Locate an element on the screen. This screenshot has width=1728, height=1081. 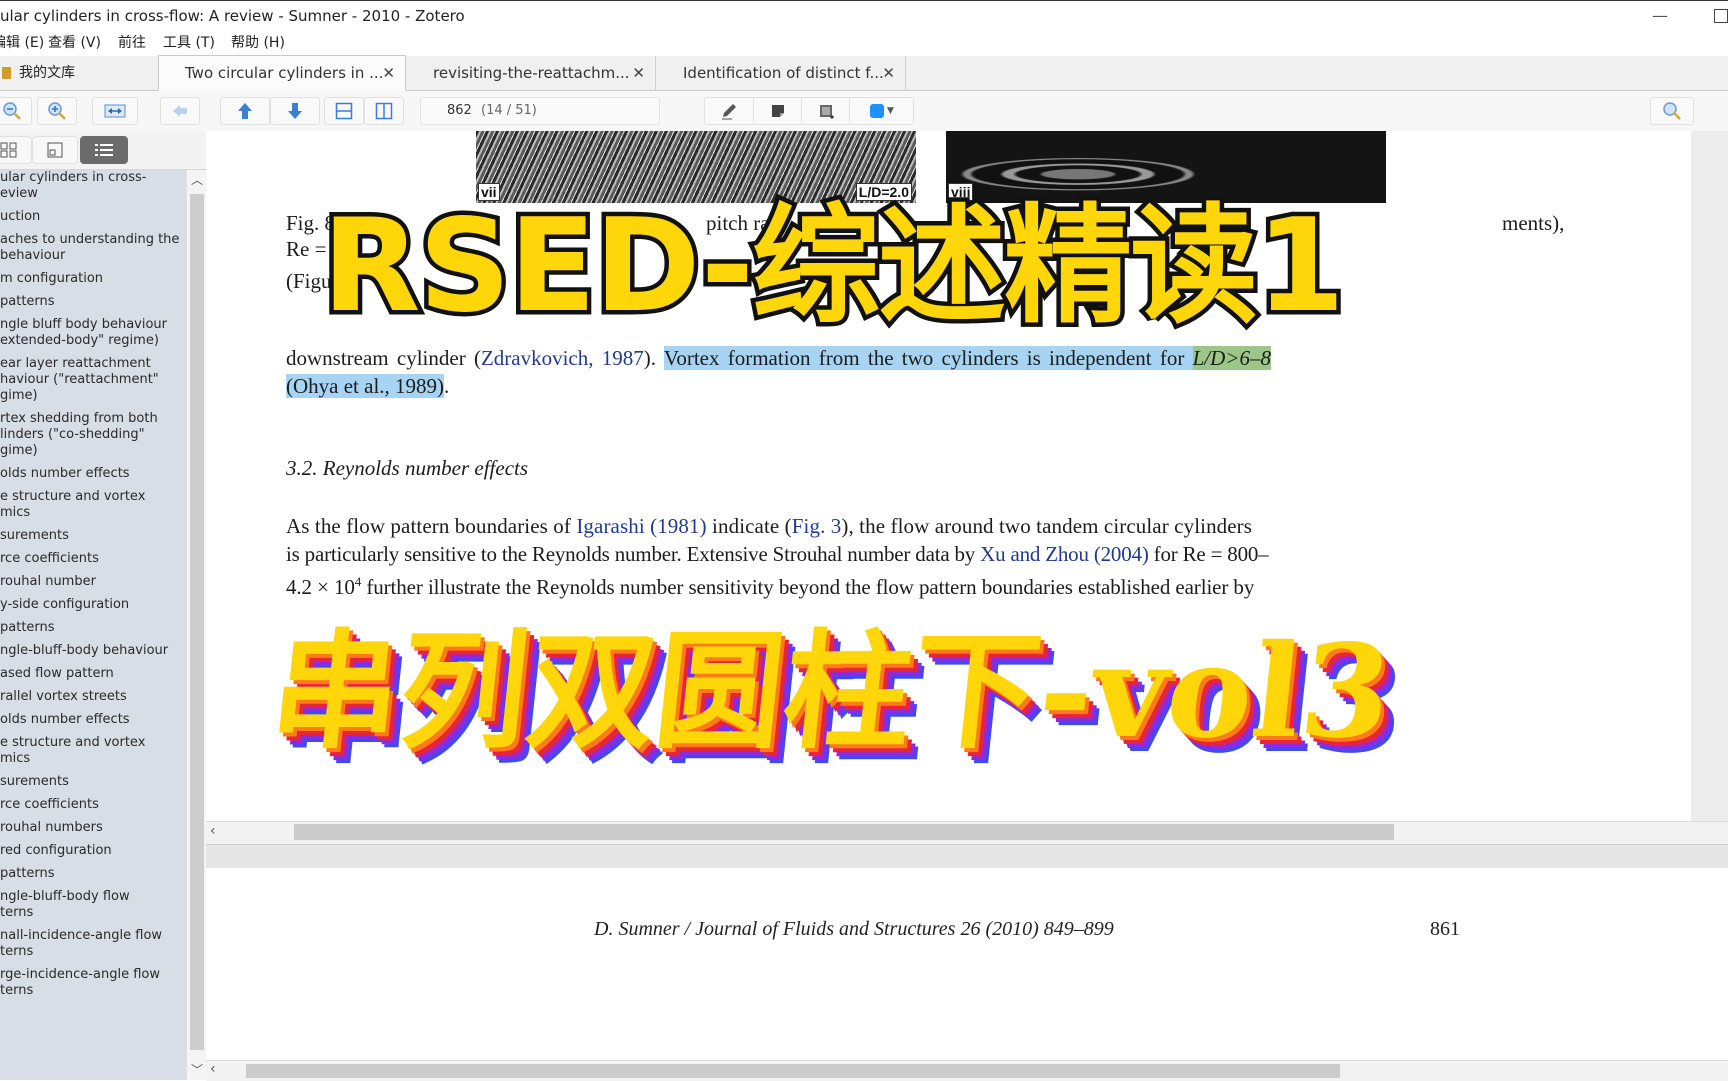
tab-document-1: Two circular cylinders in ... ✕ is located at coordinates (282, 73).